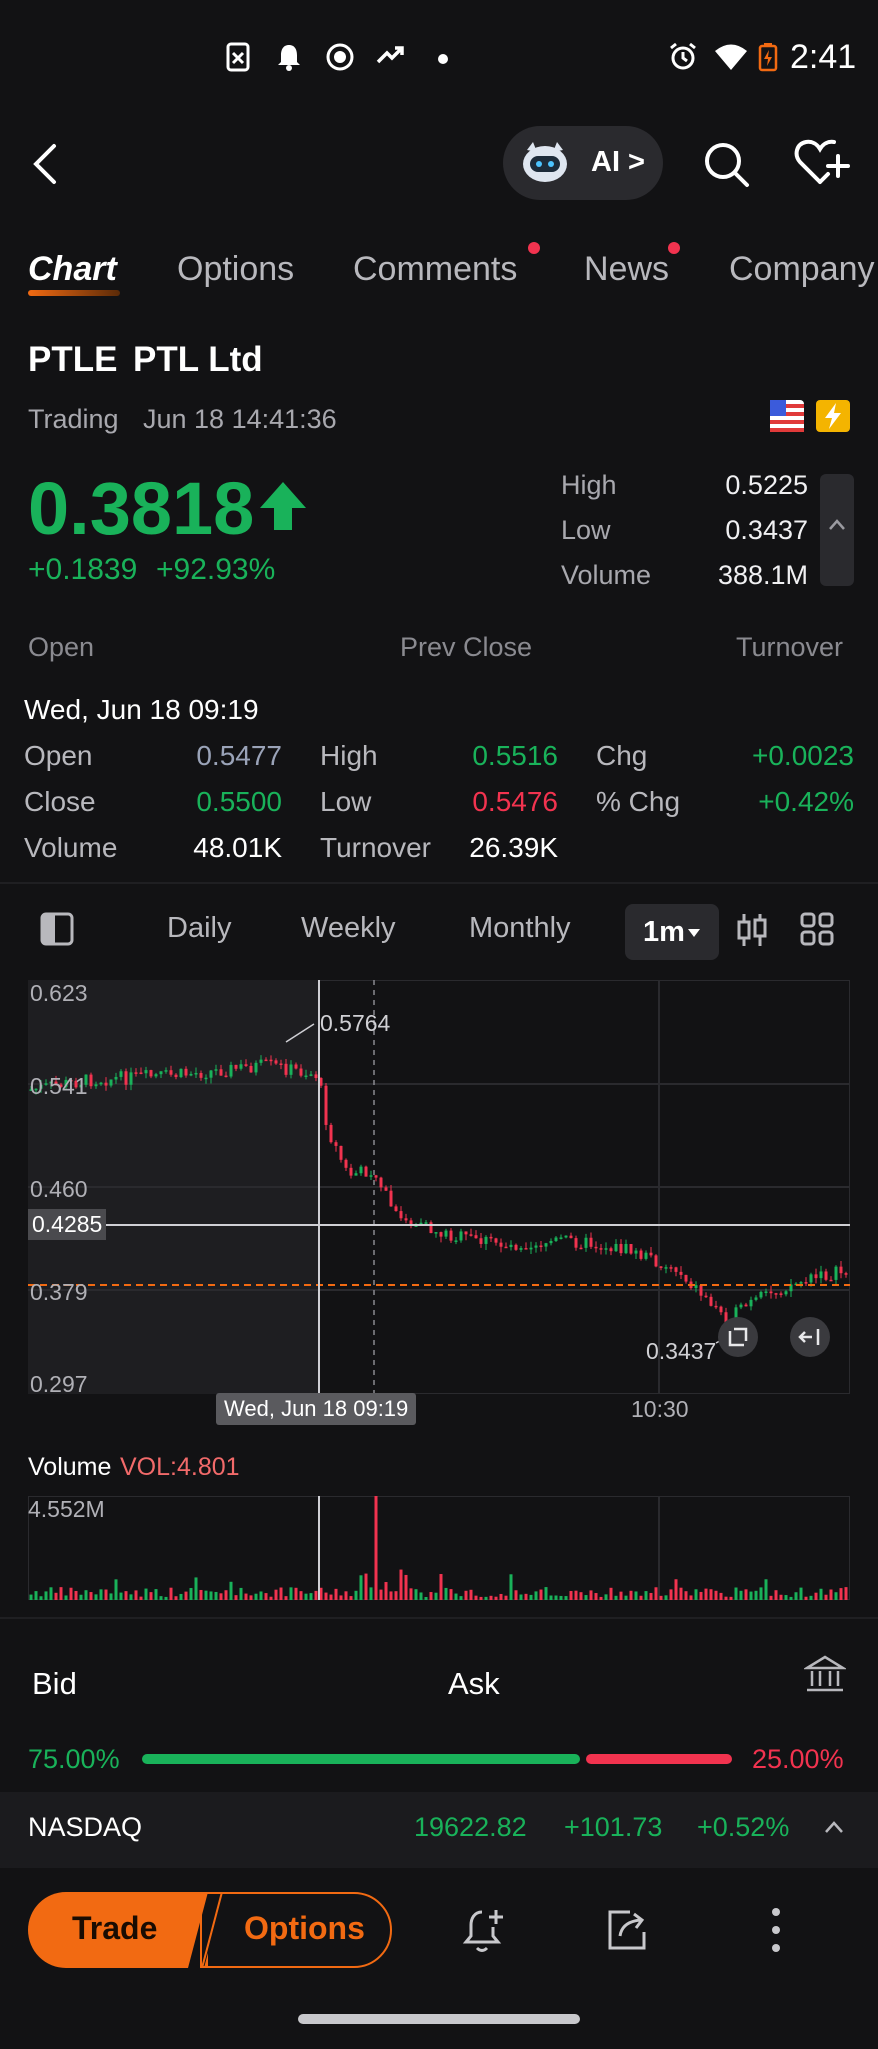 Image resolution: width=878 pixels, height=2049 pixels. I want to click on candlestick-icon, so click(752, 930).